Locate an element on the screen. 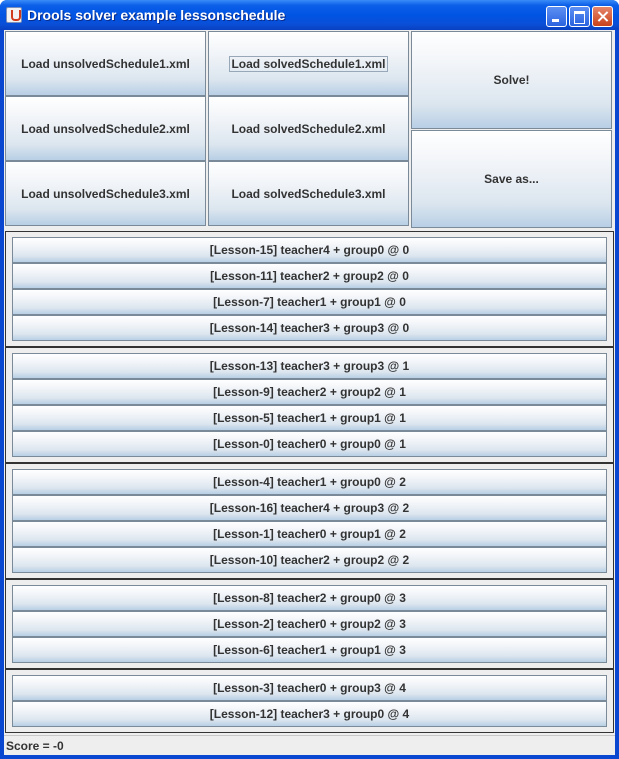  button-label: Load unsolvedSchedule2.xml is located at coordinates (105, 128).